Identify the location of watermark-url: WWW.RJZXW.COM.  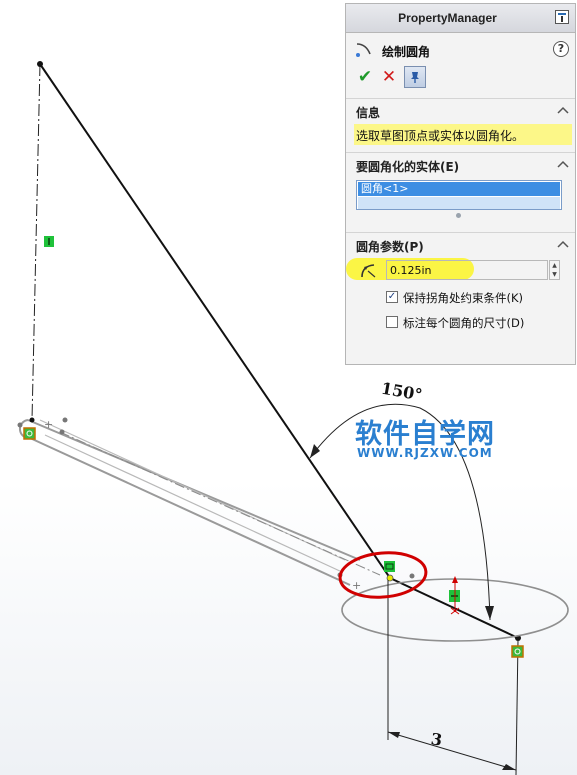
(425, 453).